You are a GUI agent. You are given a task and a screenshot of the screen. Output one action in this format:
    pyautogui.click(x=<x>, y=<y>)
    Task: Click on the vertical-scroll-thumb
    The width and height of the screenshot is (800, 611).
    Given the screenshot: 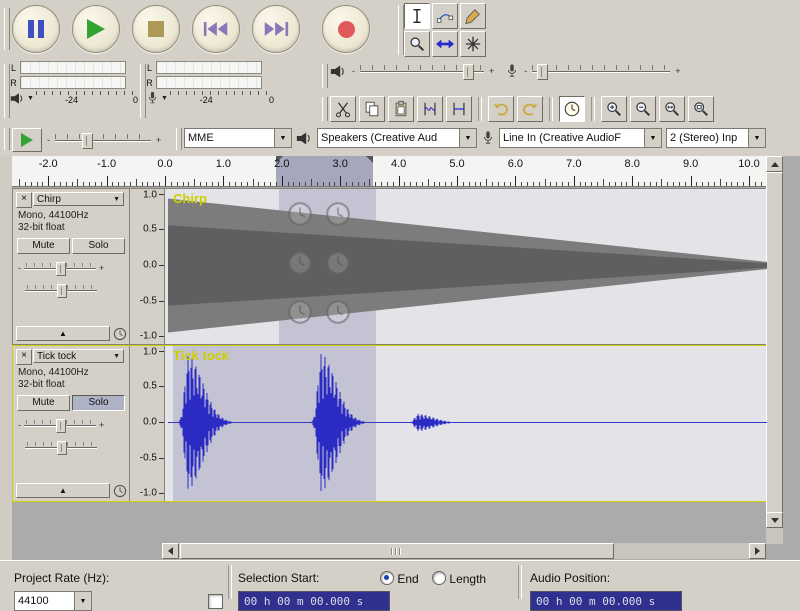 What is the action you would take?
    pyautogui.click(x=774, y=350)
    